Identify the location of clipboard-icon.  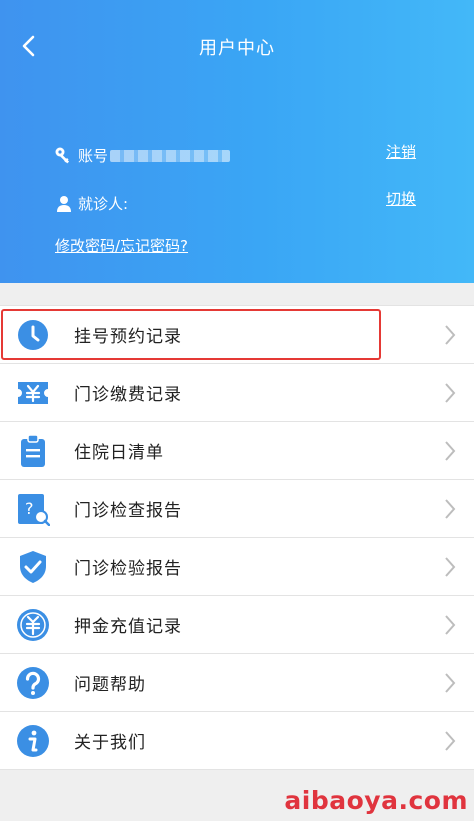
(33, 450).